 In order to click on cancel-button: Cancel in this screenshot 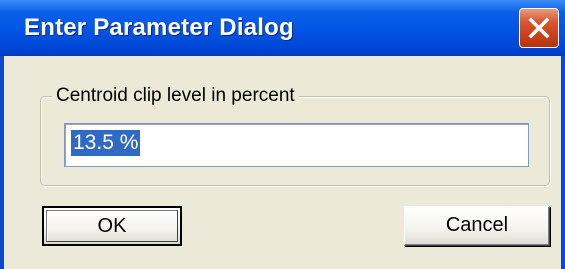, I will do `click(477, 226)`.